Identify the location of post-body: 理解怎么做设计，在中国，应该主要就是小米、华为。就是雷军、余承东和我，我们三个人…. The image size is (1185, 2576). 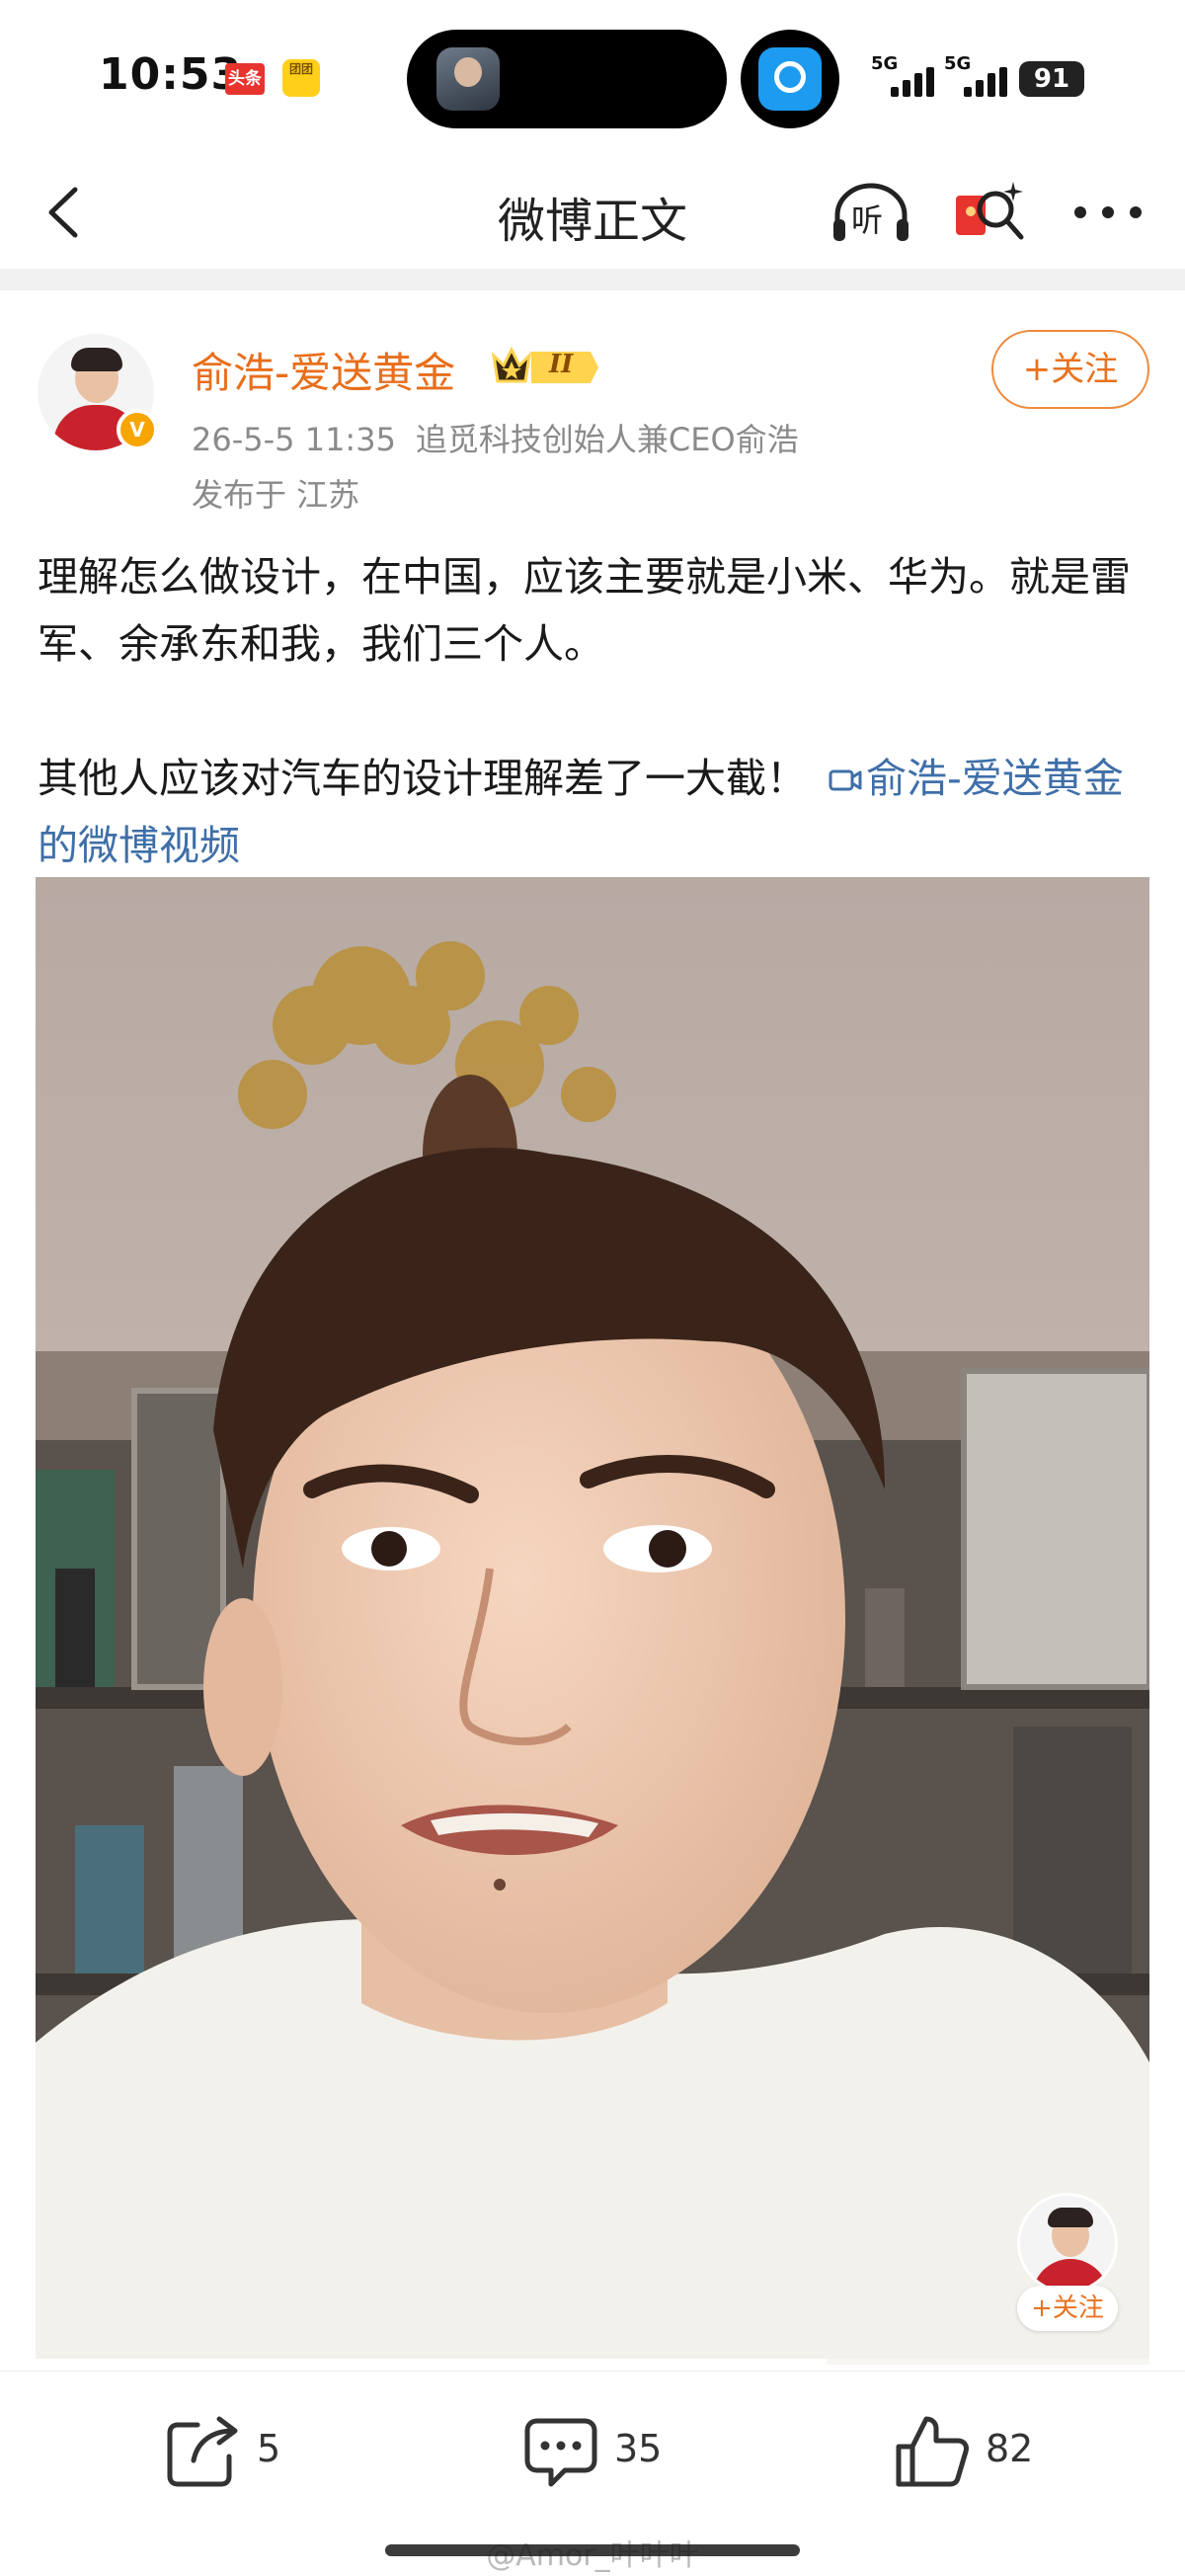
(596, 711).